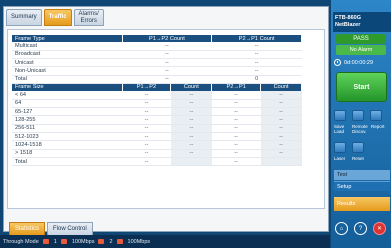  I want to click on table-row: 1024-1518 -- -- -- --, so click(157, 145).